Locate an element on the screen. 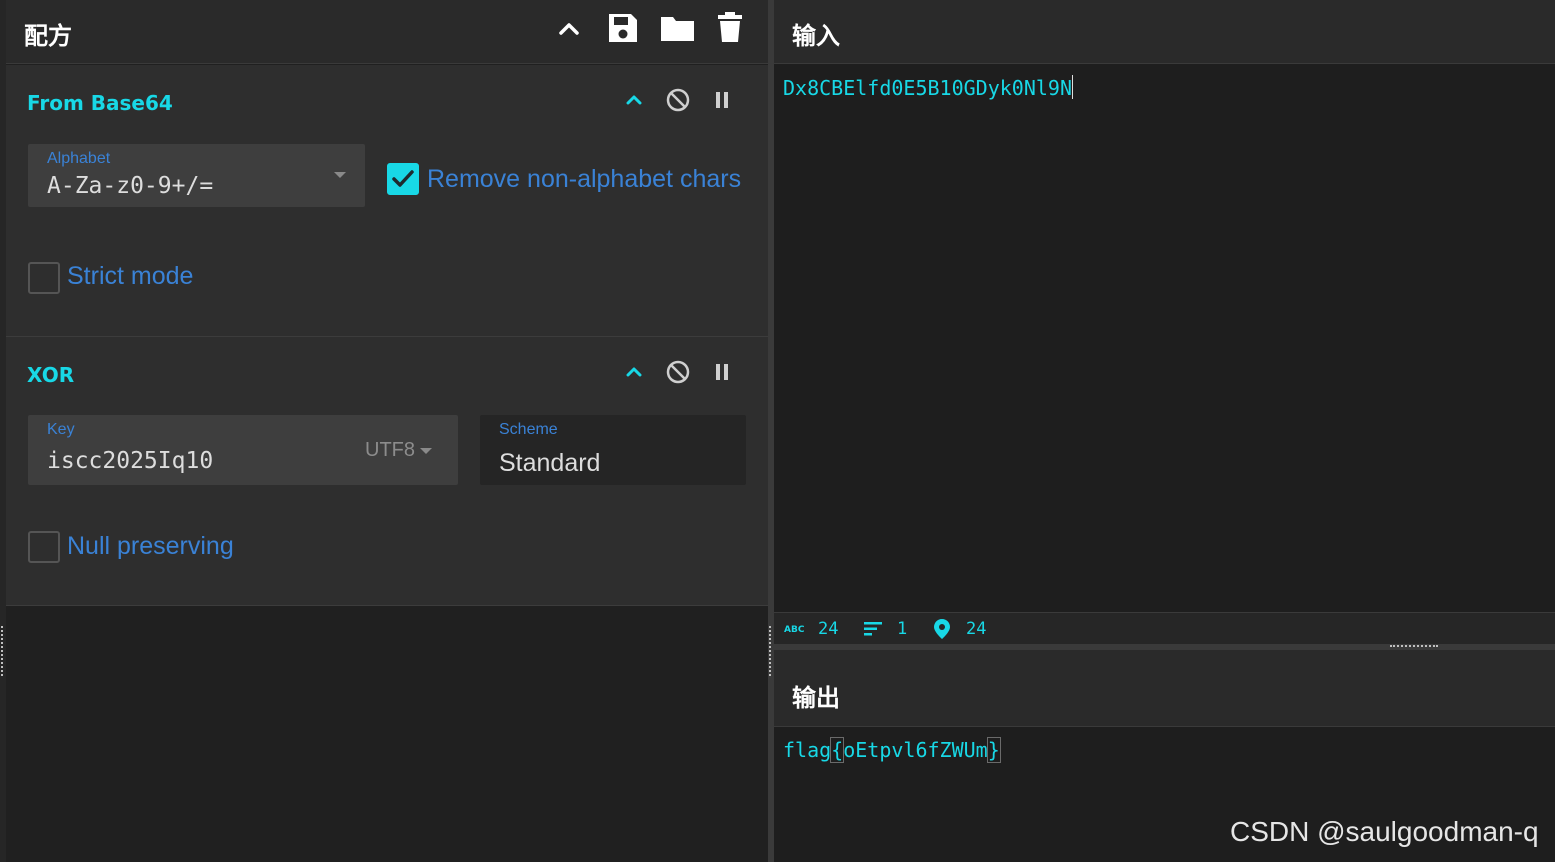 The height and width of the screenshot is (862, 1555). key-label: Key is located at coordinates (61, 429).